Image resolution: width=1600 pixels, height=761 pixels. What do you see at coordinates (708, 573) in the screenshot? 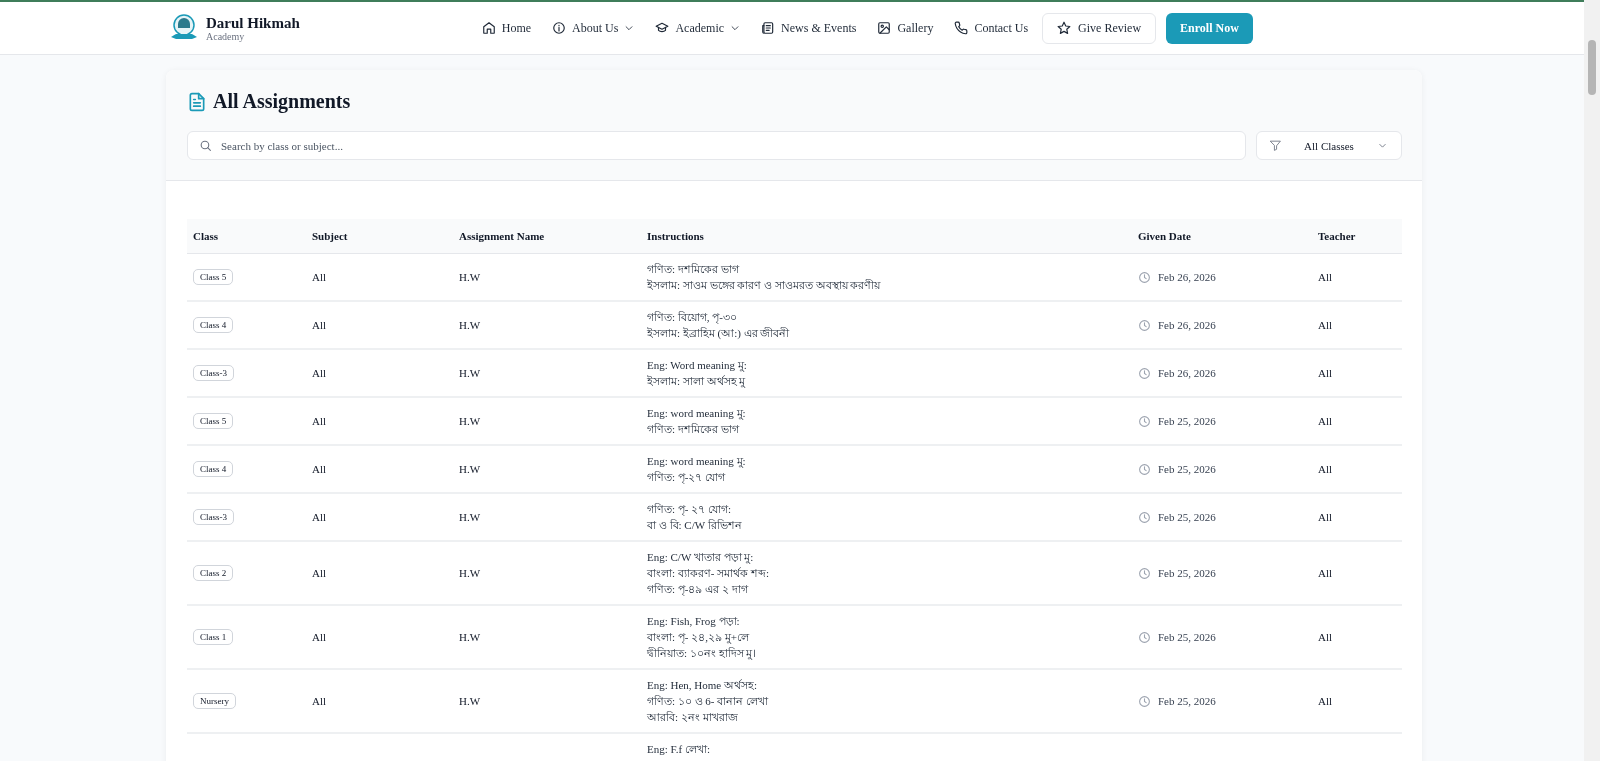
I see `instruction-line: বাংলা: ব্যাকরণ- সমার্থক শব্দ:` at bounding box center [708, 573].